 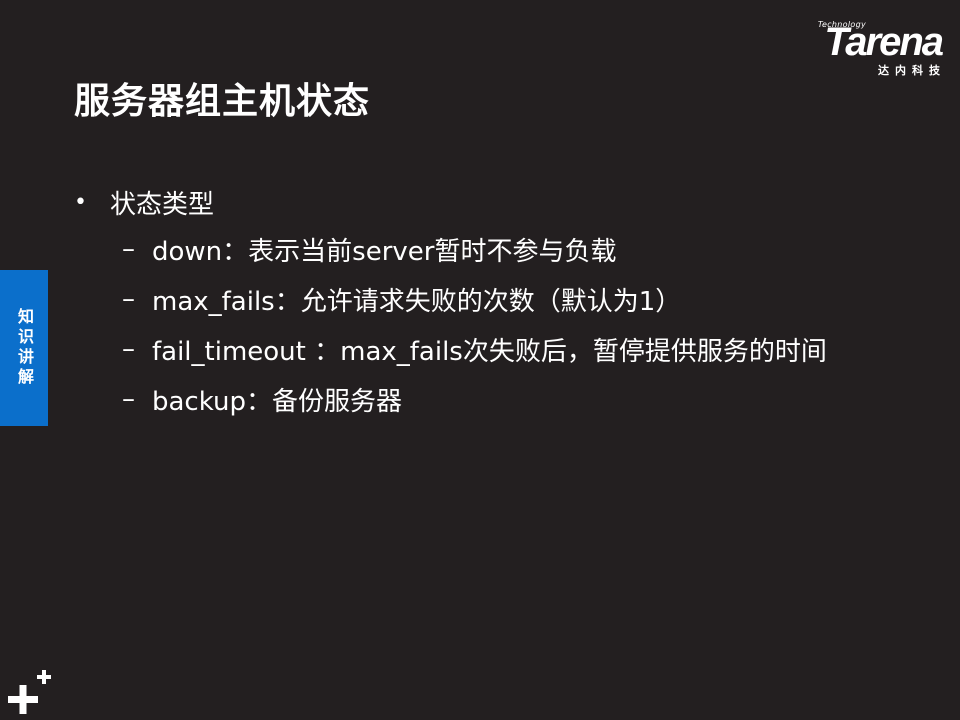 I want to click on sub-item-text: backup：备份服务器, so click(x=277, y=401).